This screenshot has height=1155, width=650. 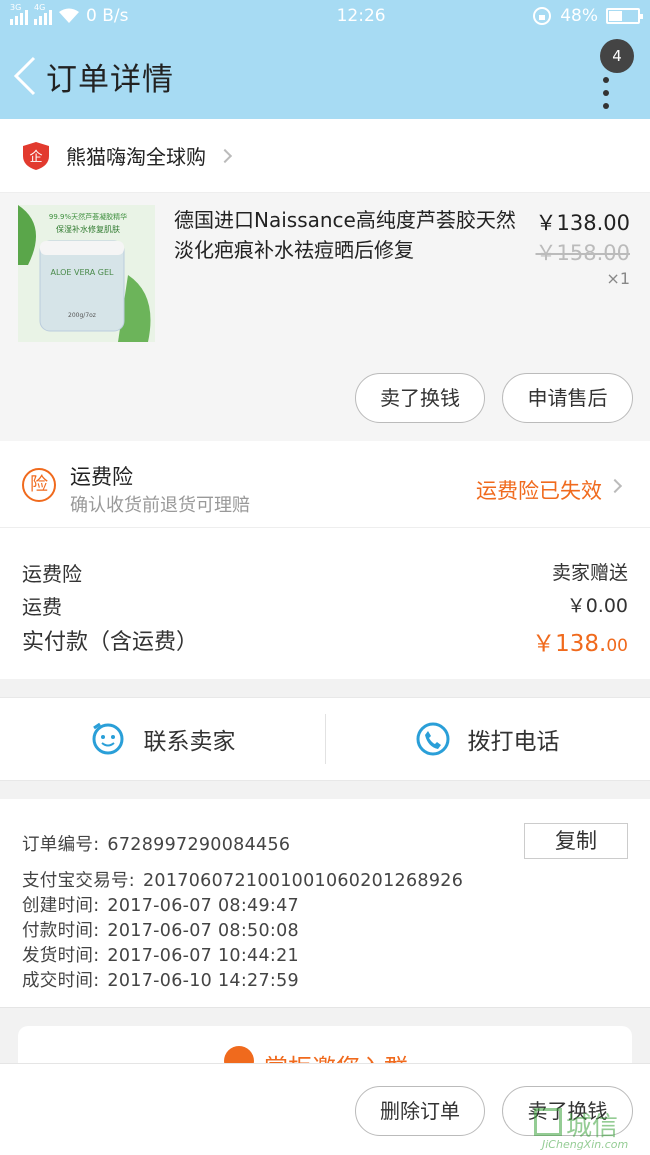 I want to click on signal-icon-2: 4G, so click(x=43, y=14).